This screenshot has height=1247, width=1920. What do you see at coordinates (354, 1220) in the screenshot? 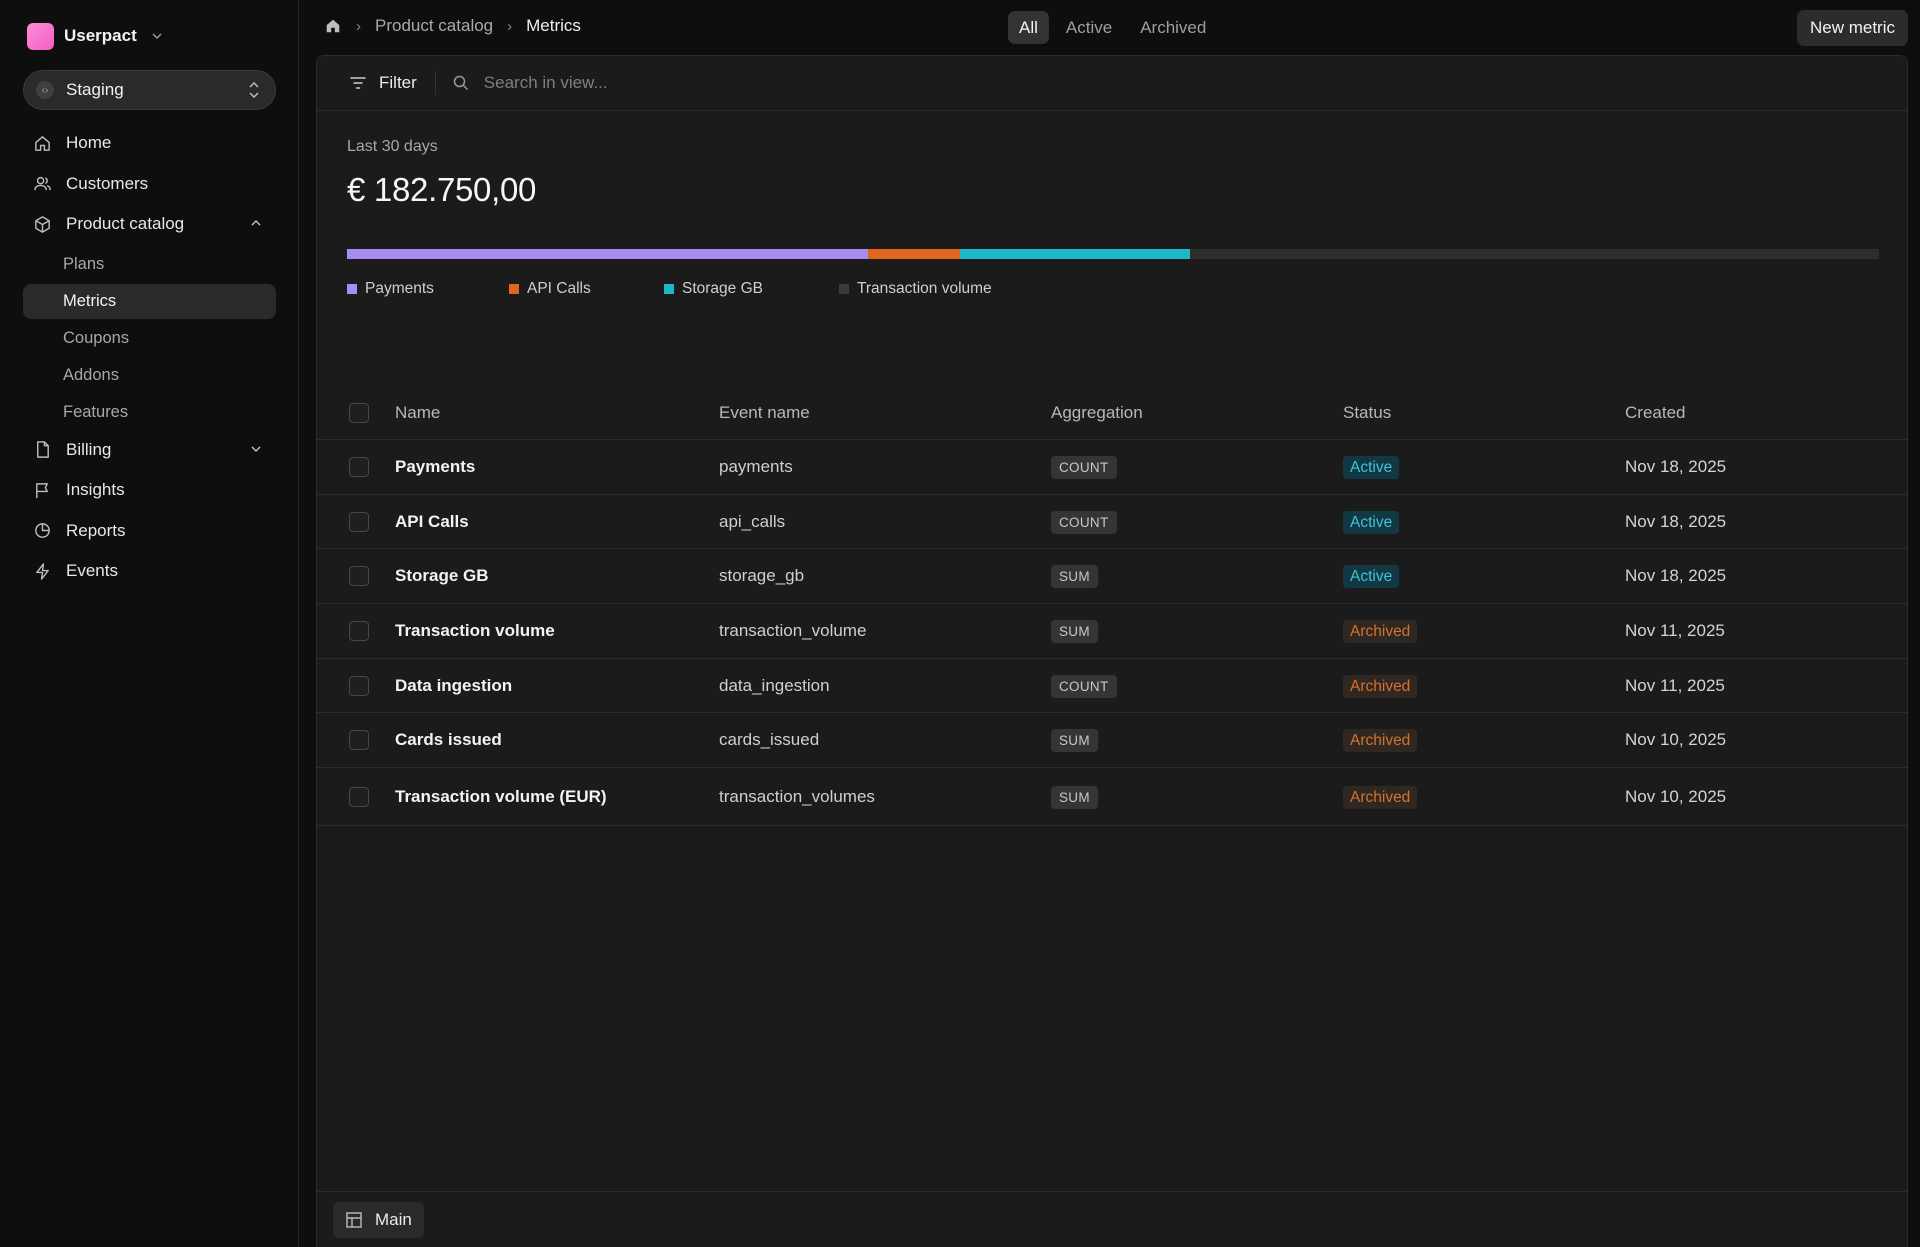
I see `table-icon` at bounding box center [354, 1220].